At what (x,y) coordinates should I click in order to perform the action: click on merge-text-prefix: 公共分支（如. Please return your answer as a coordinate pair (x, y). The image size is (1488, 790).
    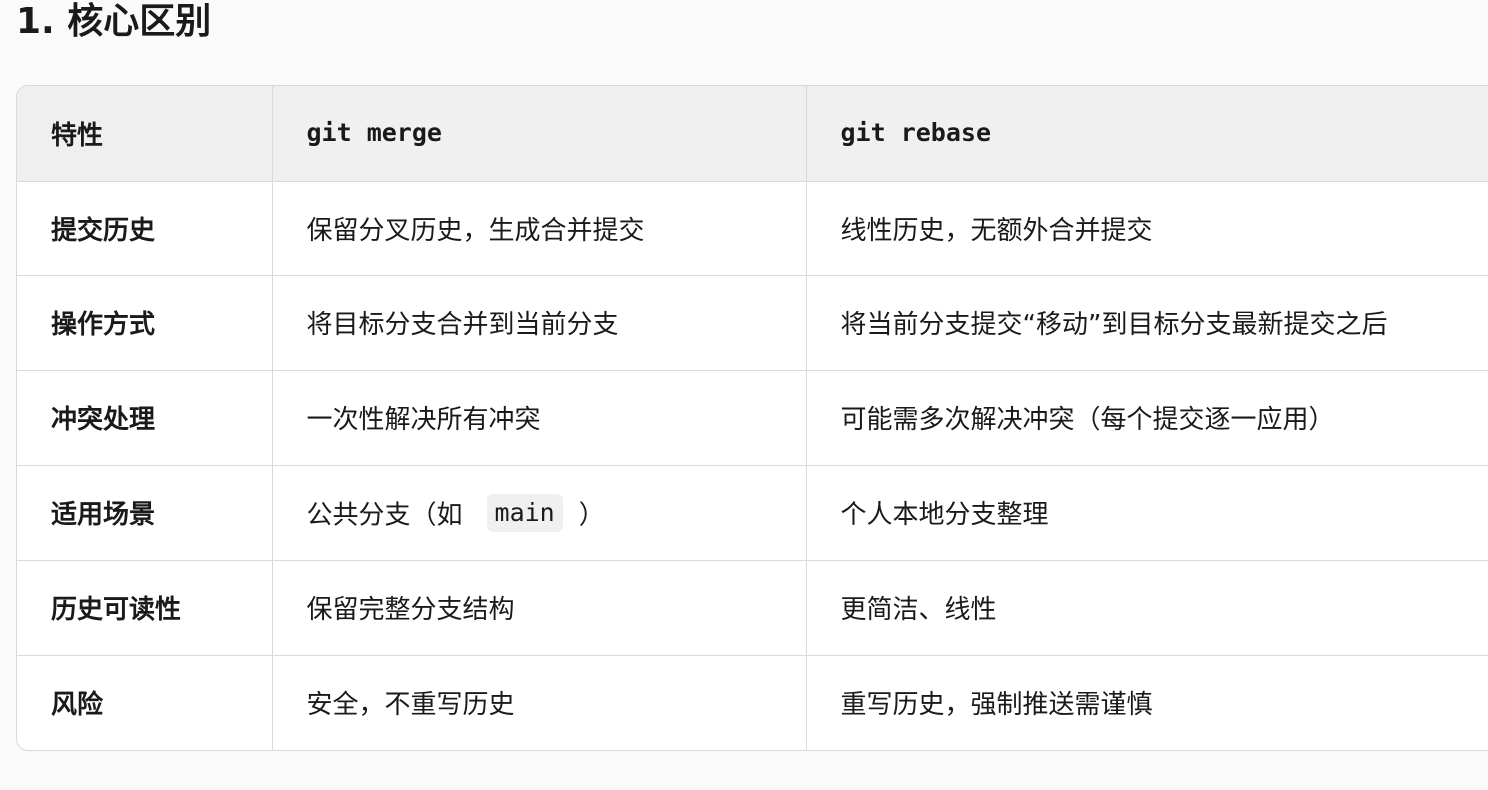
    Looking at the image, I should click on (384, 515).